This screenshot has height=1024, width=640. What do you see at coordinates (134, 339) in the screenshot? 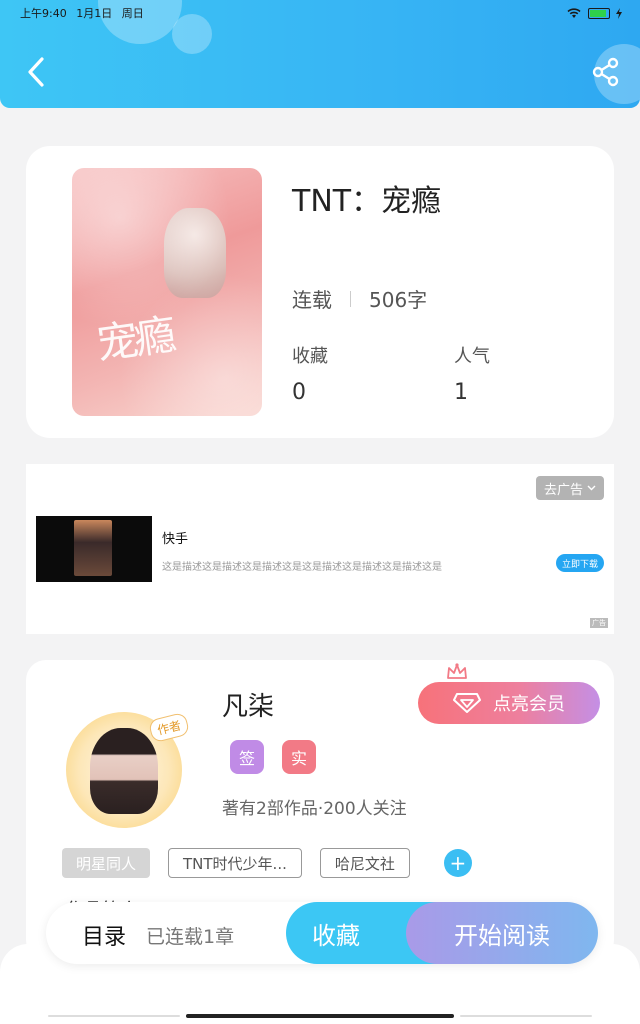
I see `cover-title-text: 宠瘾` at bounding box center [134, 339].